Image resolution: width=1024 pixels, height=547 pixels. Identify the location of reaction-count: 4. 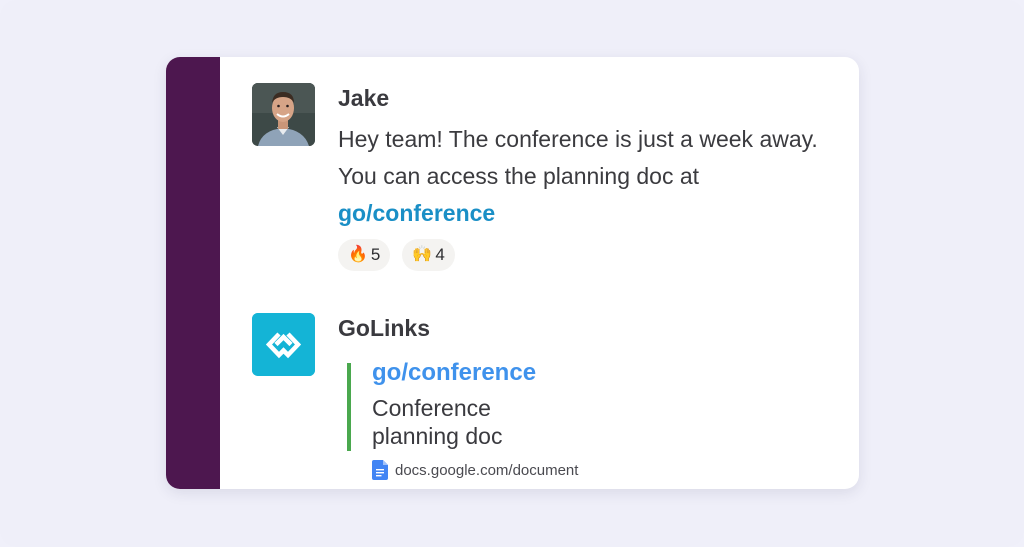
(440, 254).